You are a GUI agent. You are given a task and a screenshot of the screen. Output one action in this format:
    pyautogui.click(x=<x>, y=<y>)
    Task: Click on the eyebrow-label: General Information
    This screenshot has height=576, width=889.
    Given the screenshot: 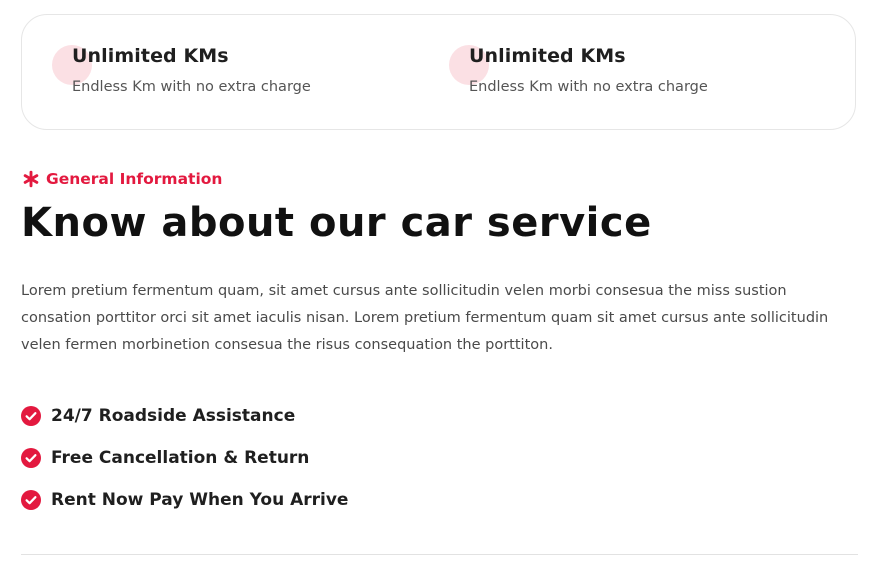 What is the action you would take?
    pyautogui.click(x=134, y=179)
    